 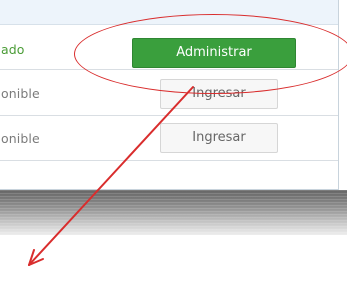 What do you see at coordinates (219, 138) in the screenshot?
I see `enter-button: Ingresar` at bounding box center [219, 138].